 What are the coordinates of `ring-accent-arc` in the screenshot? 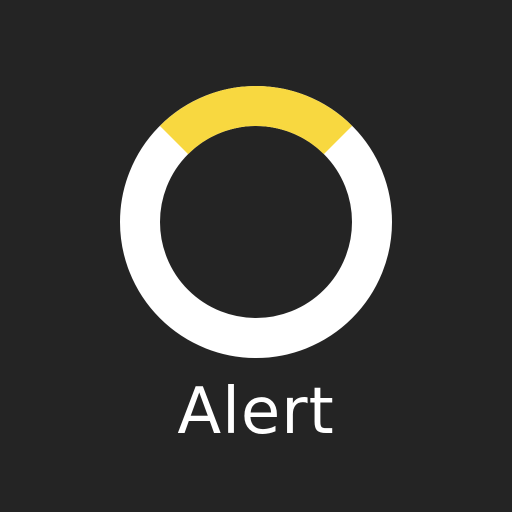 It's located at (256, 120).